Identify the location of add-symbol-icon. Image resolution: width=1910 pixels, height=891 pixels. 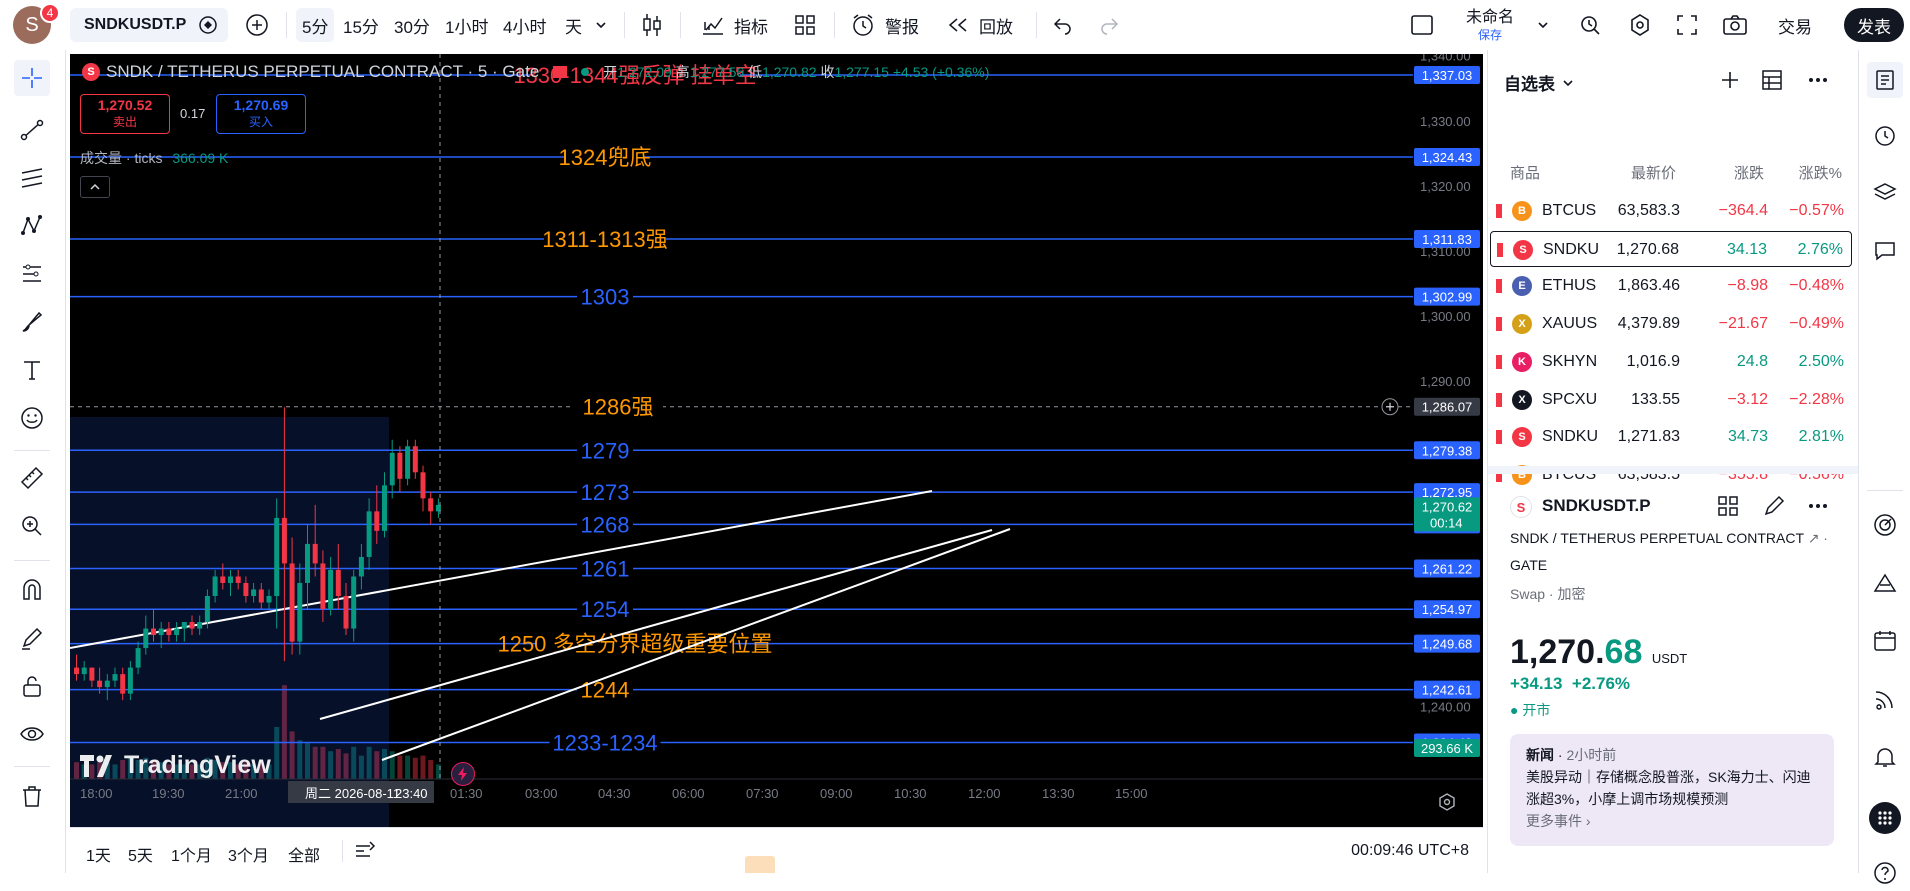
(257, 25).